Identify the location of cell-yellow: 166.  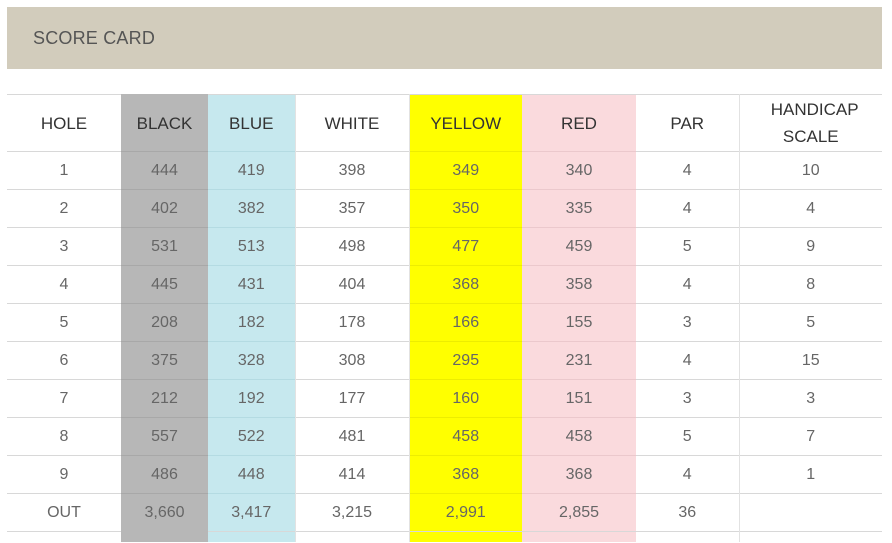
(465, 322).